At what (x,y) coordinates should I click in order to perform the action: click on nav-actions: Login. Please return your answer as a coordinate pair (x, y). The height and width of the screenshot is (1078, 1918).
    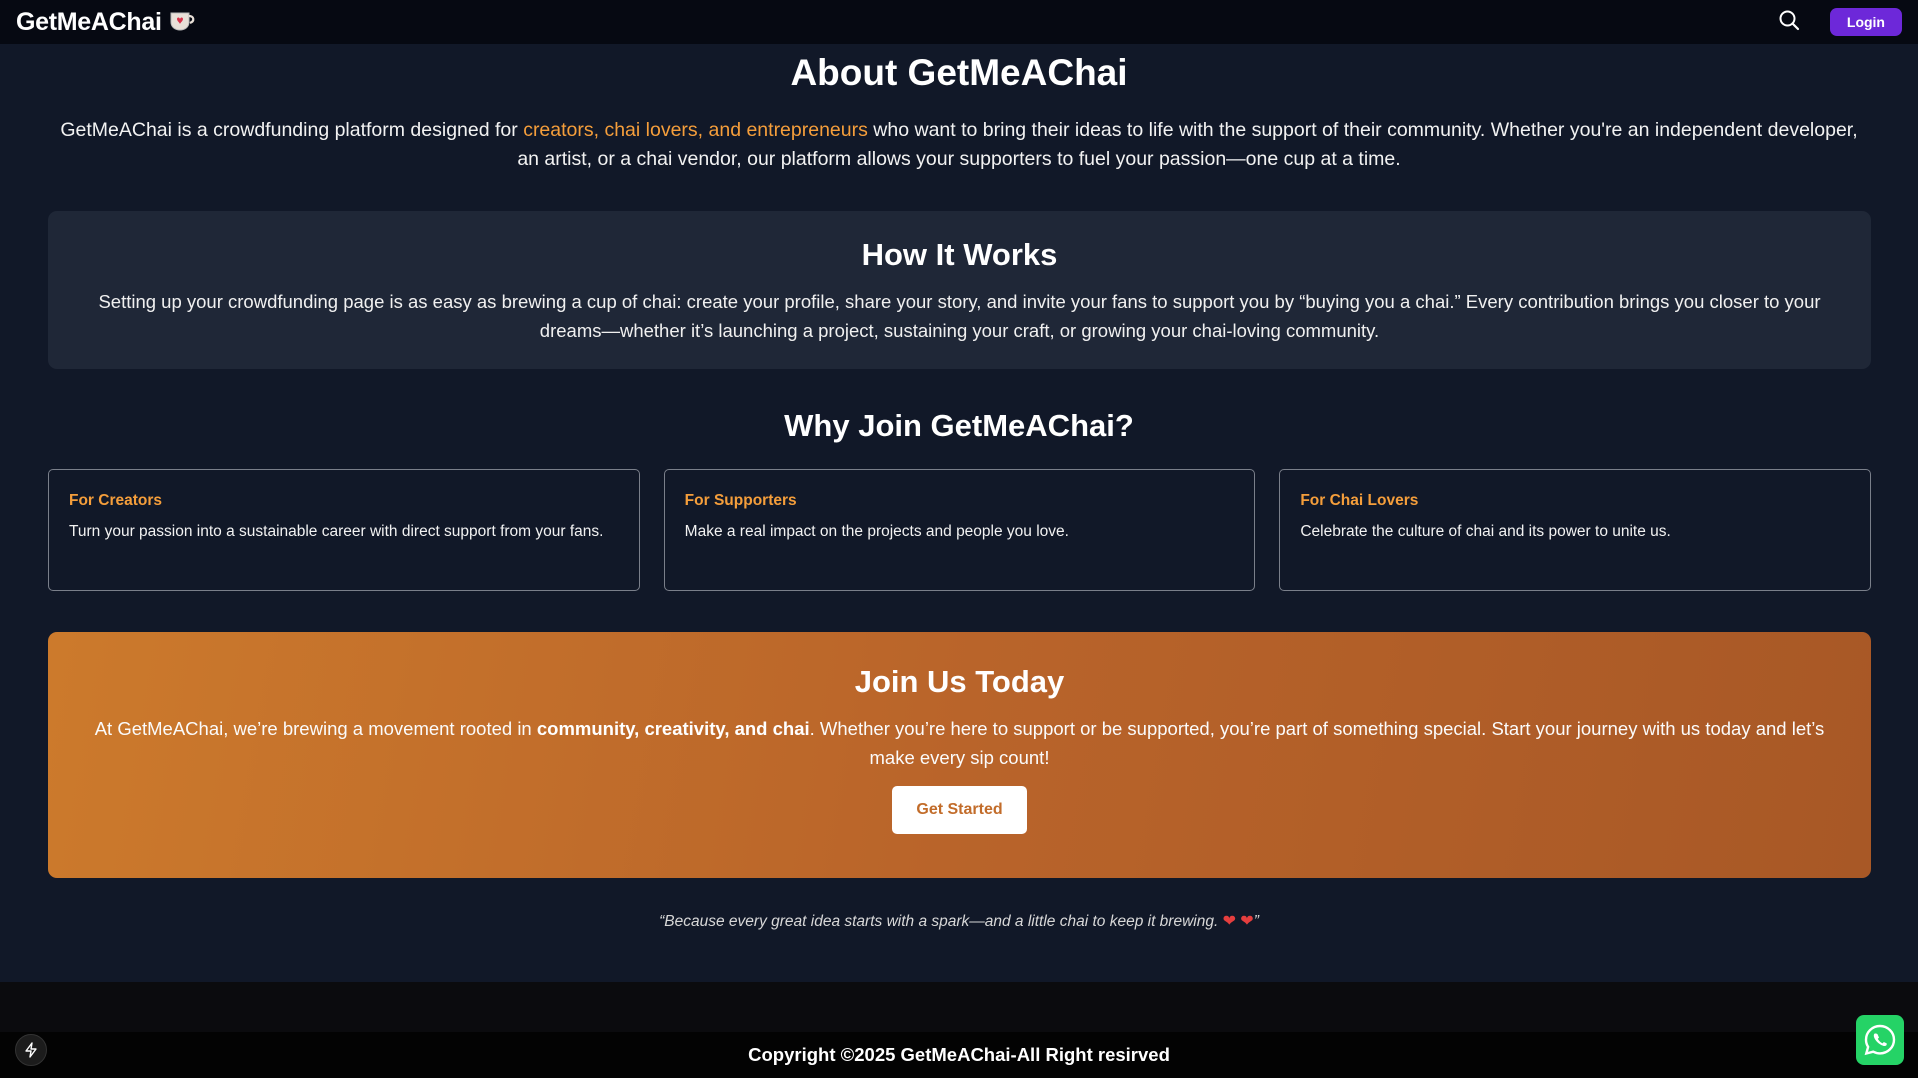
    Looking at the image, I should click on (1840, 22).